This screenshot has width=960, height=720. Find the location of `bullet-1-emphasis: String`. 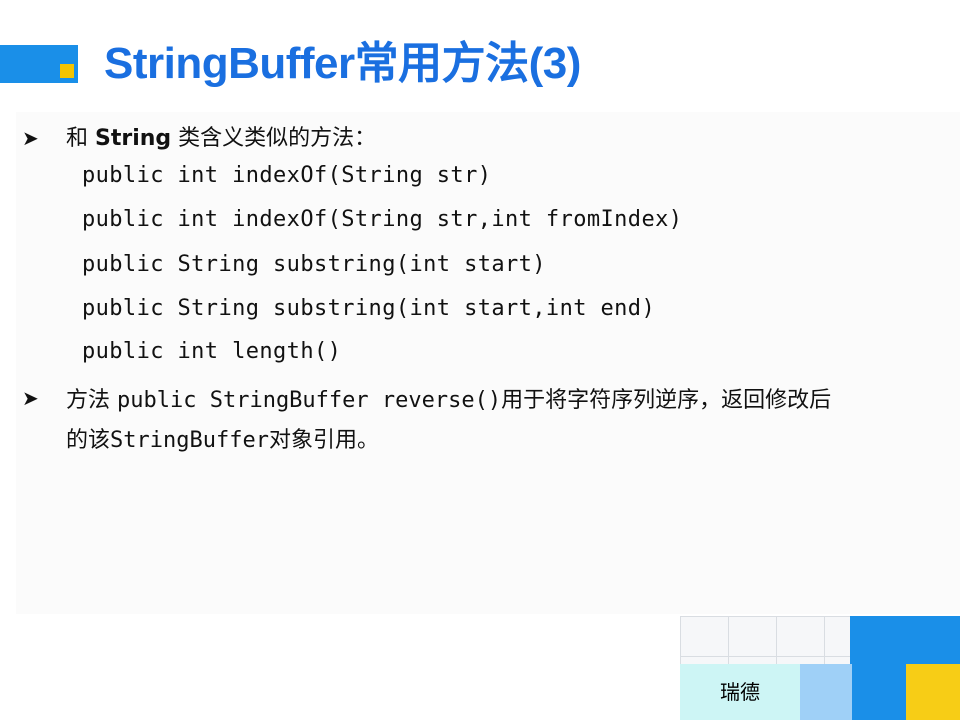

bullet-1-emphasis: String is located at coordinates (133, 138).